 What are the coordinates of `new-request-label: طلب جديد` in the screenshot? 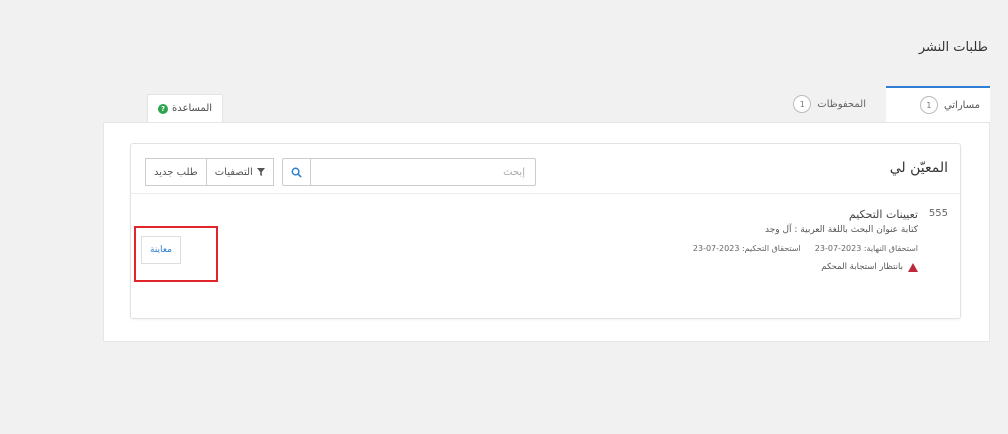 It's located at (176, 172).